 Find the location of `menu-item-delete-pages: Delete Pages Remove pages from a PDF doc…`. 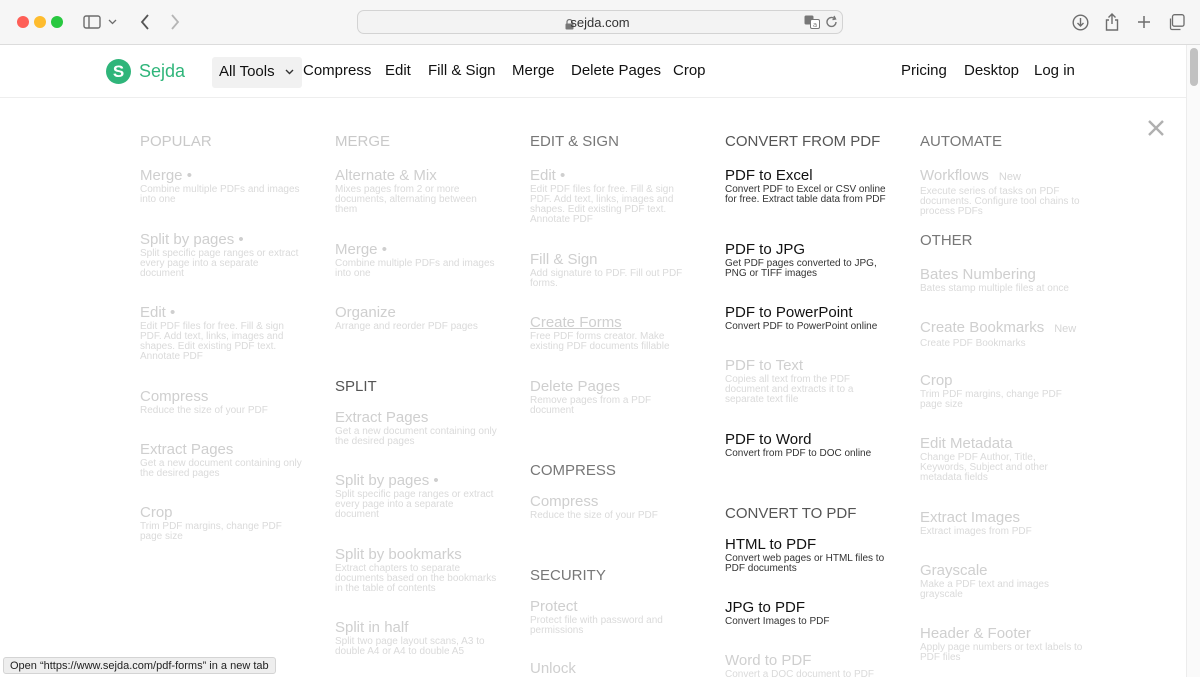

menu-item-delete-pages: Delete Pages Remove pages from a PDF doc… is located at coordinates (612, 397).